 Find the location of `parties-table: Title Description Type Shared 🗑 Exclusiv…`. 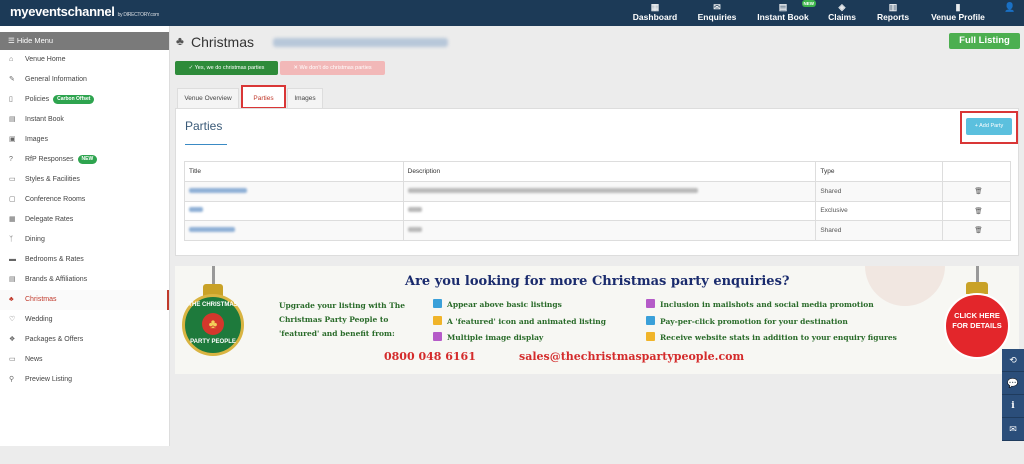

parties-table: Title Description Type Shared 🗑 Exclusiv… is located at coordinates (597, 201).